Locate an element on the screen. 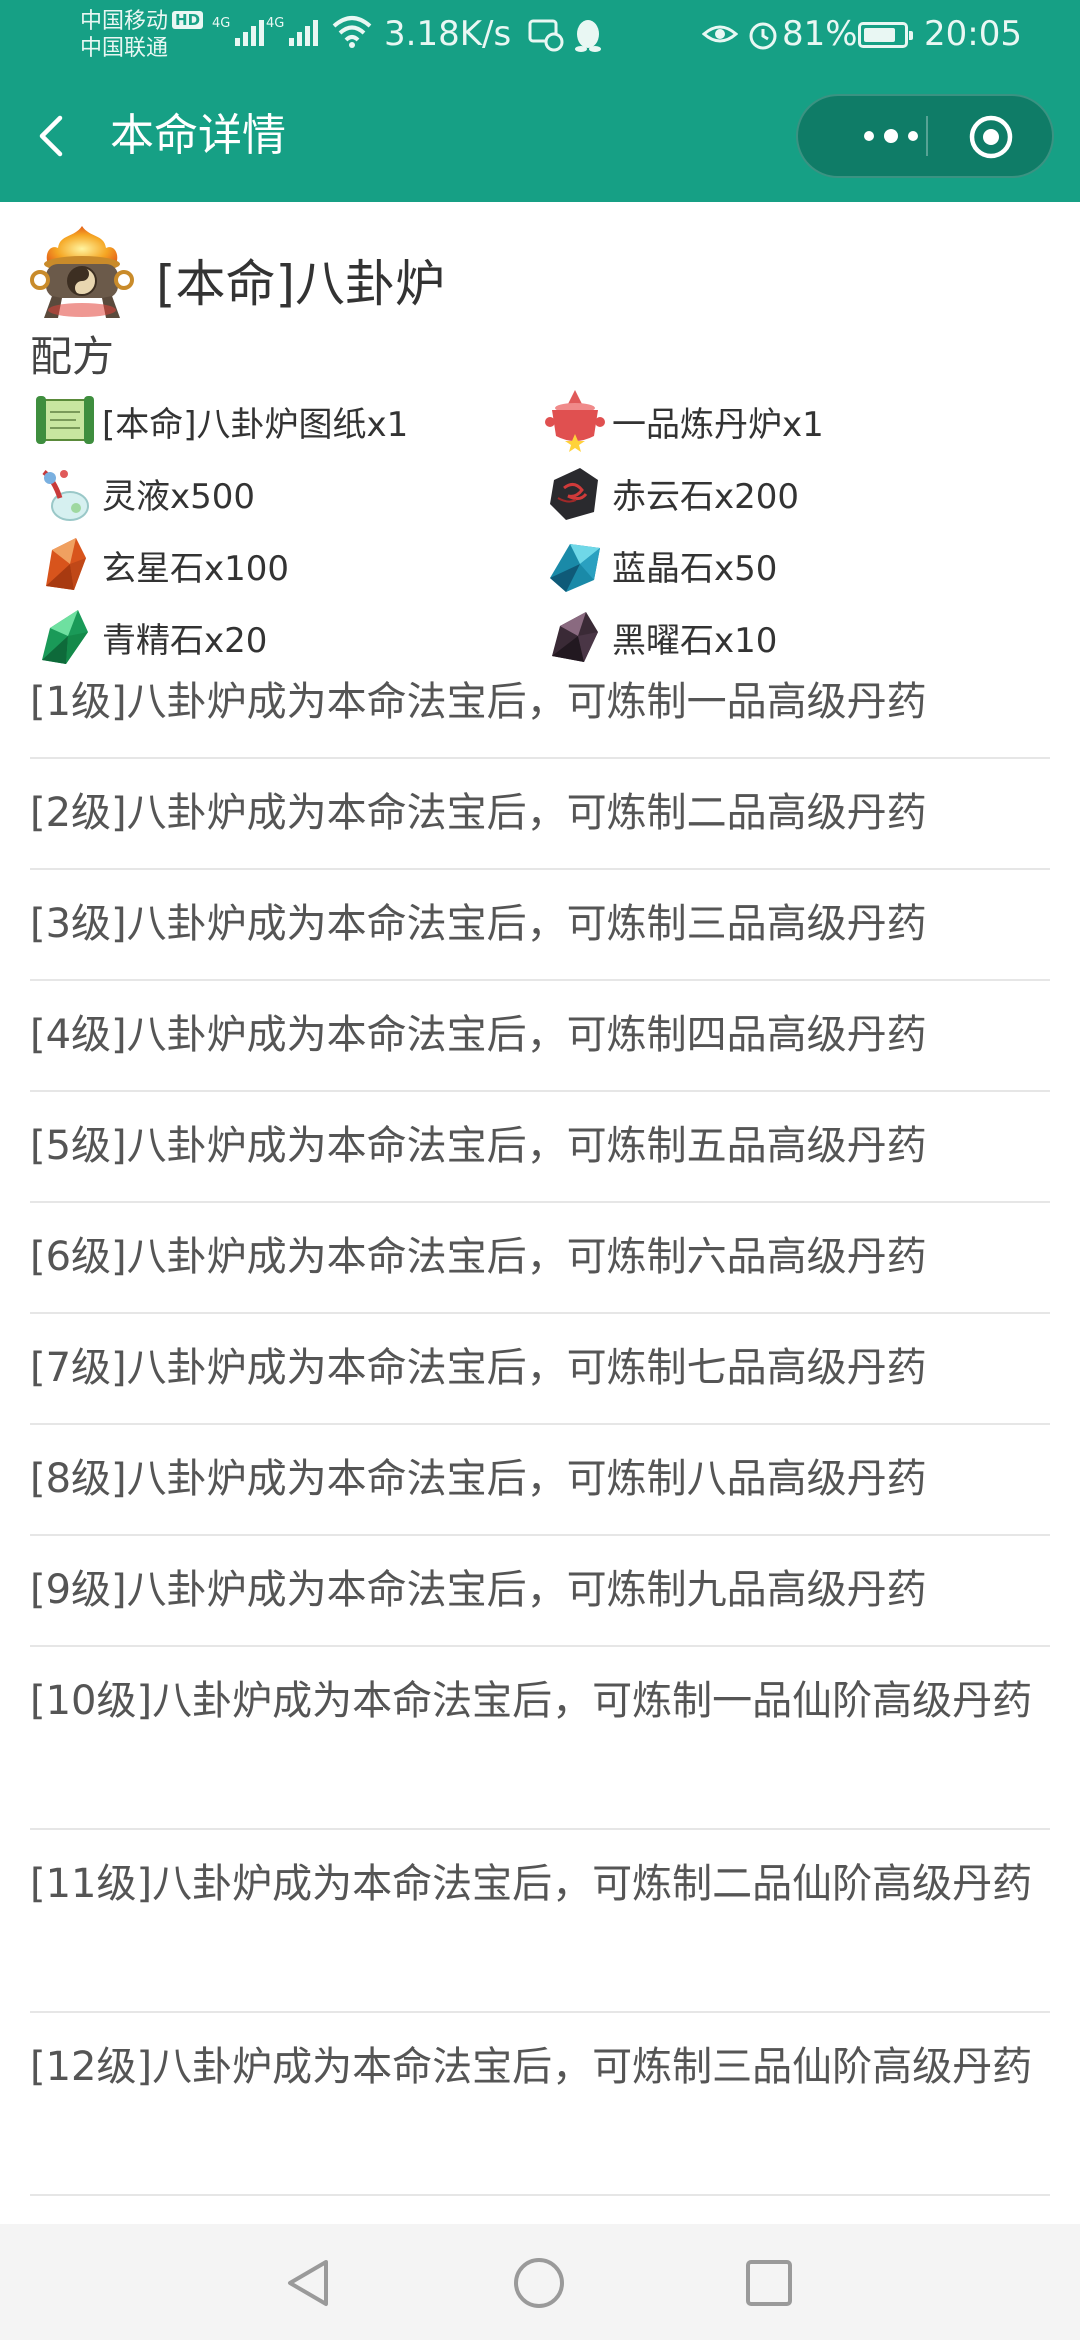 This screenshot has width=1080, height=2340. carrier-1: 中国移动 is located at coordinates (124, 21).